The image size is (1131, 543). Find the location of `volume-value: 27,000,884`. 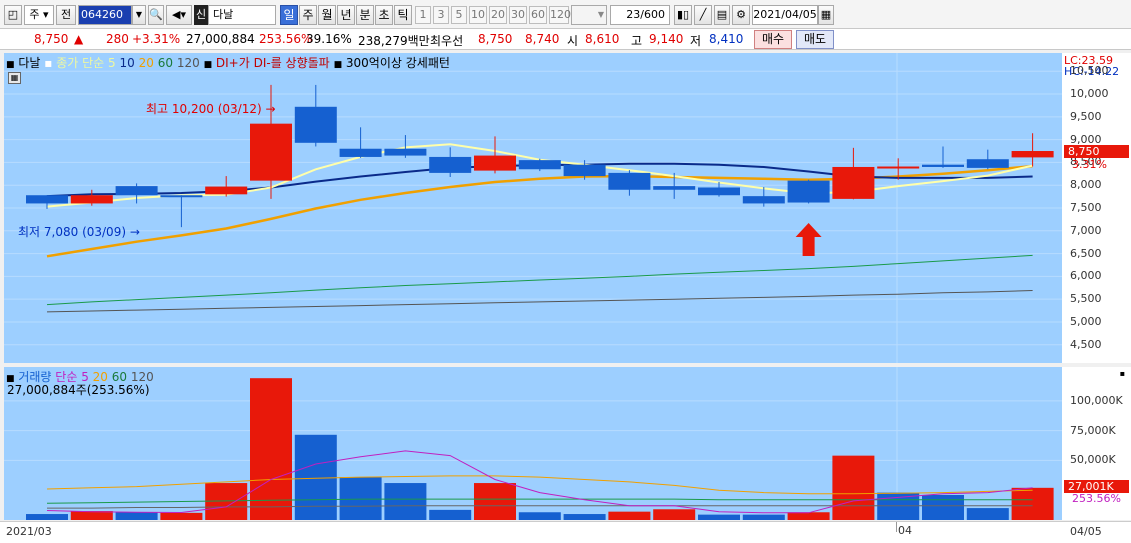

volume-value: 27,000,884 is located at coordinates (220, 39).